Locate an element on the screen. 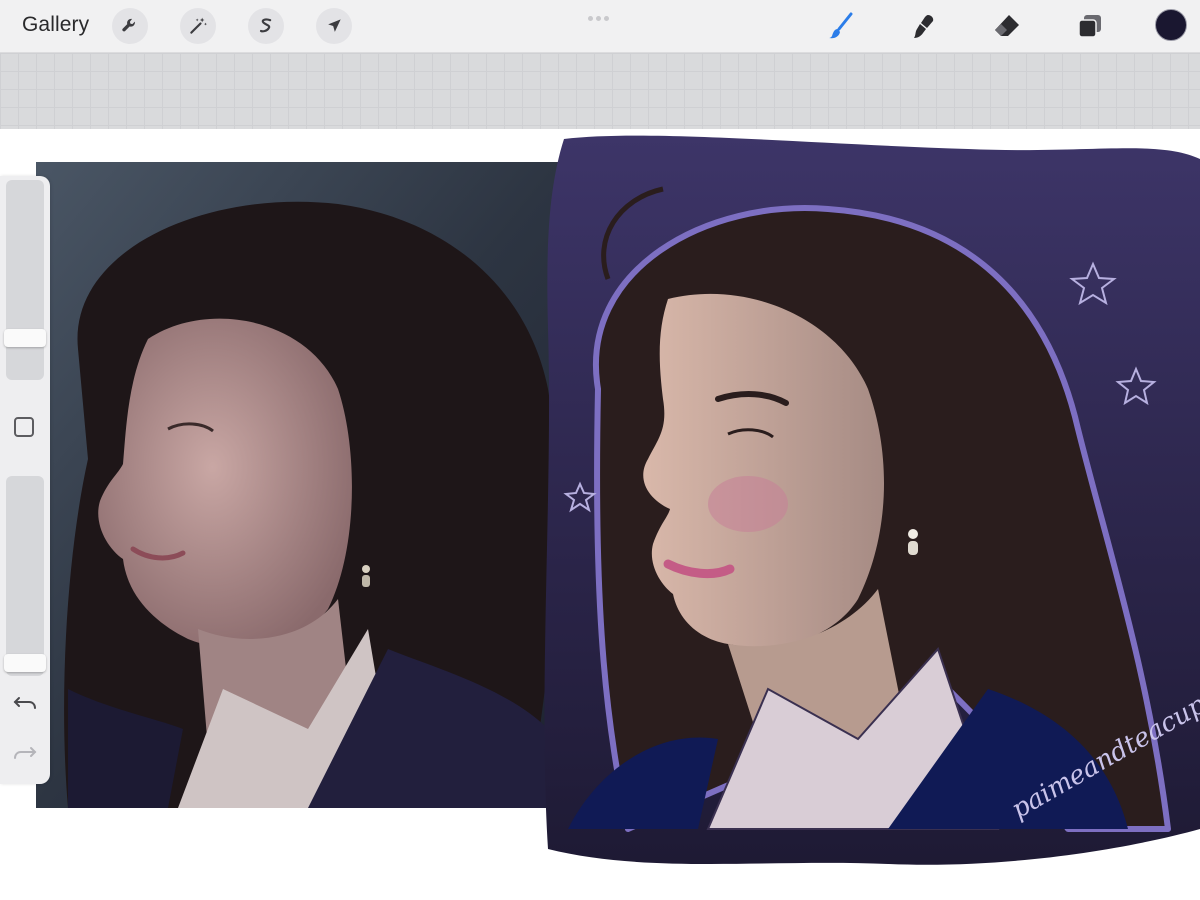  gallery-button: Gallery is located at coordinates (55, 25).